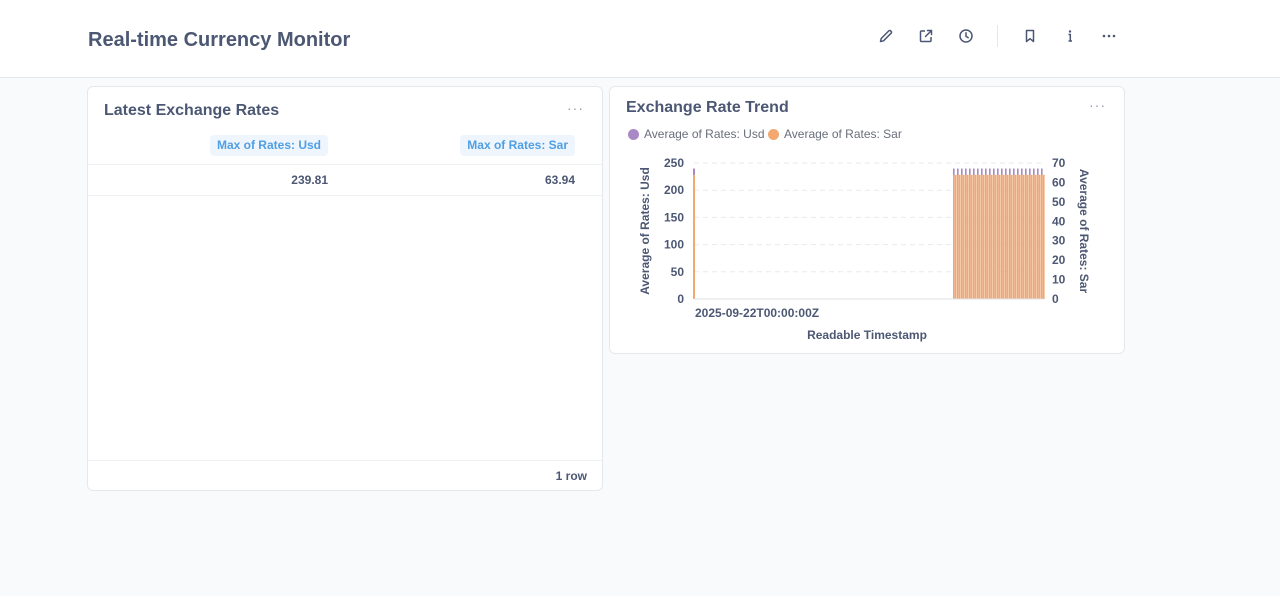 This screenshot has width=1280, height=596. What do you see at coordinates (674, 217) in the screenshot?
I see `y-tick-label: 150` at bounding box center [674, 217].